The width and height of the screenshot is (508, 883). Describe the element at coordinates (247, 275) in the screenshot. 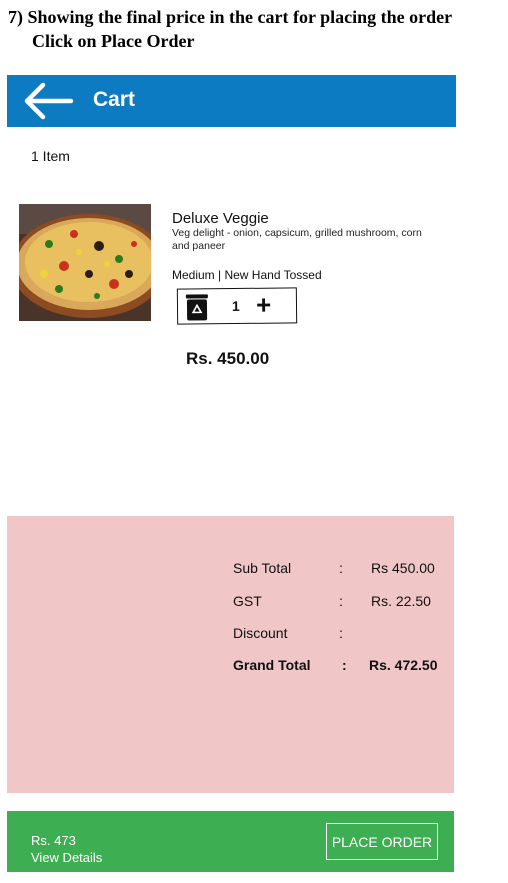

I see `product-variant: Medium | New Hand Tossed` at that location.